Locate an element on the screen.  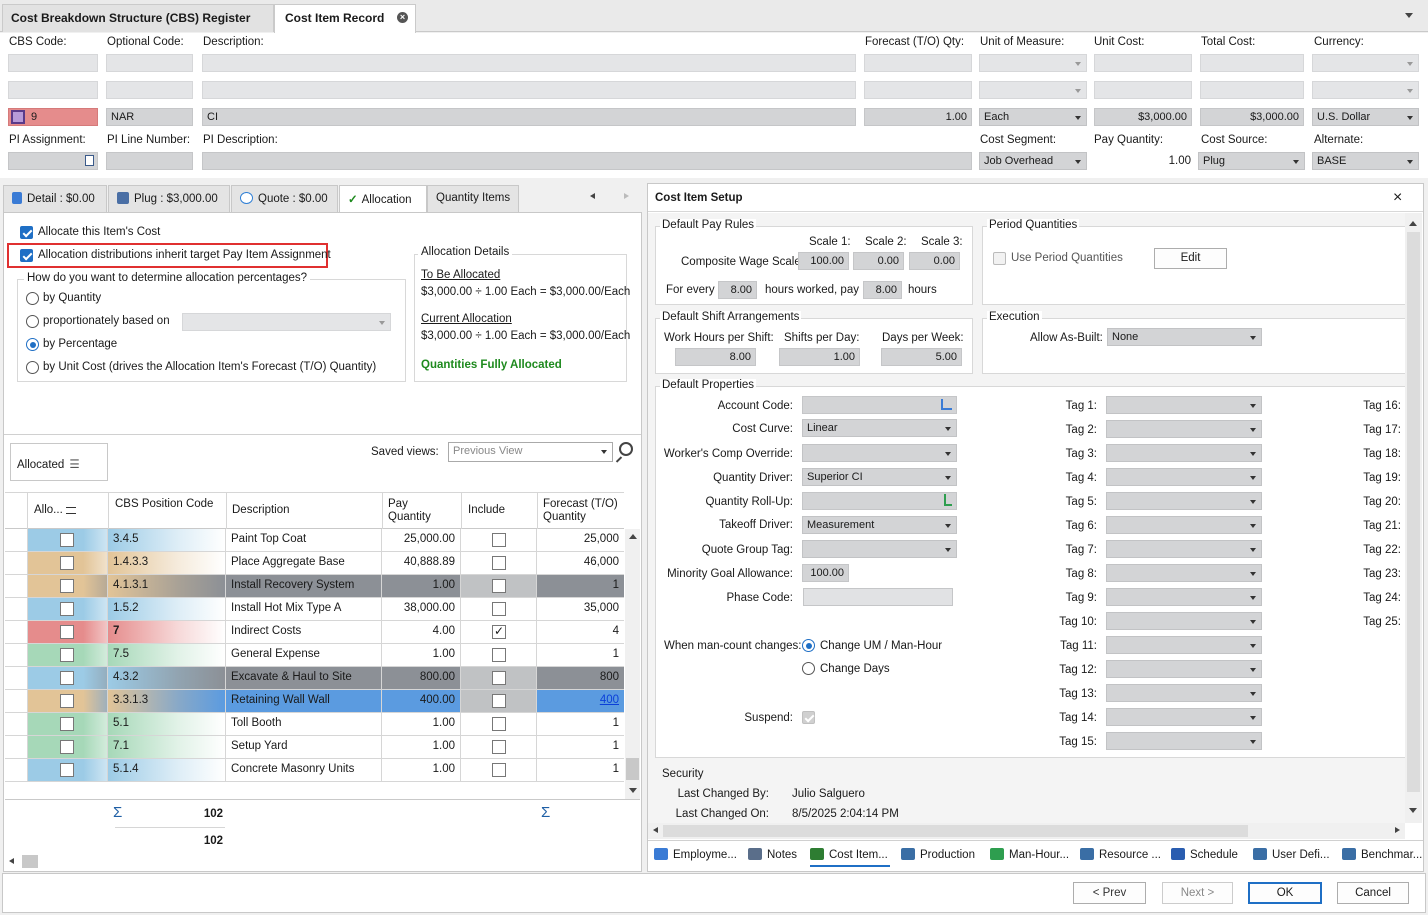
ok-button: OK is located at coordinates (1285, 893).